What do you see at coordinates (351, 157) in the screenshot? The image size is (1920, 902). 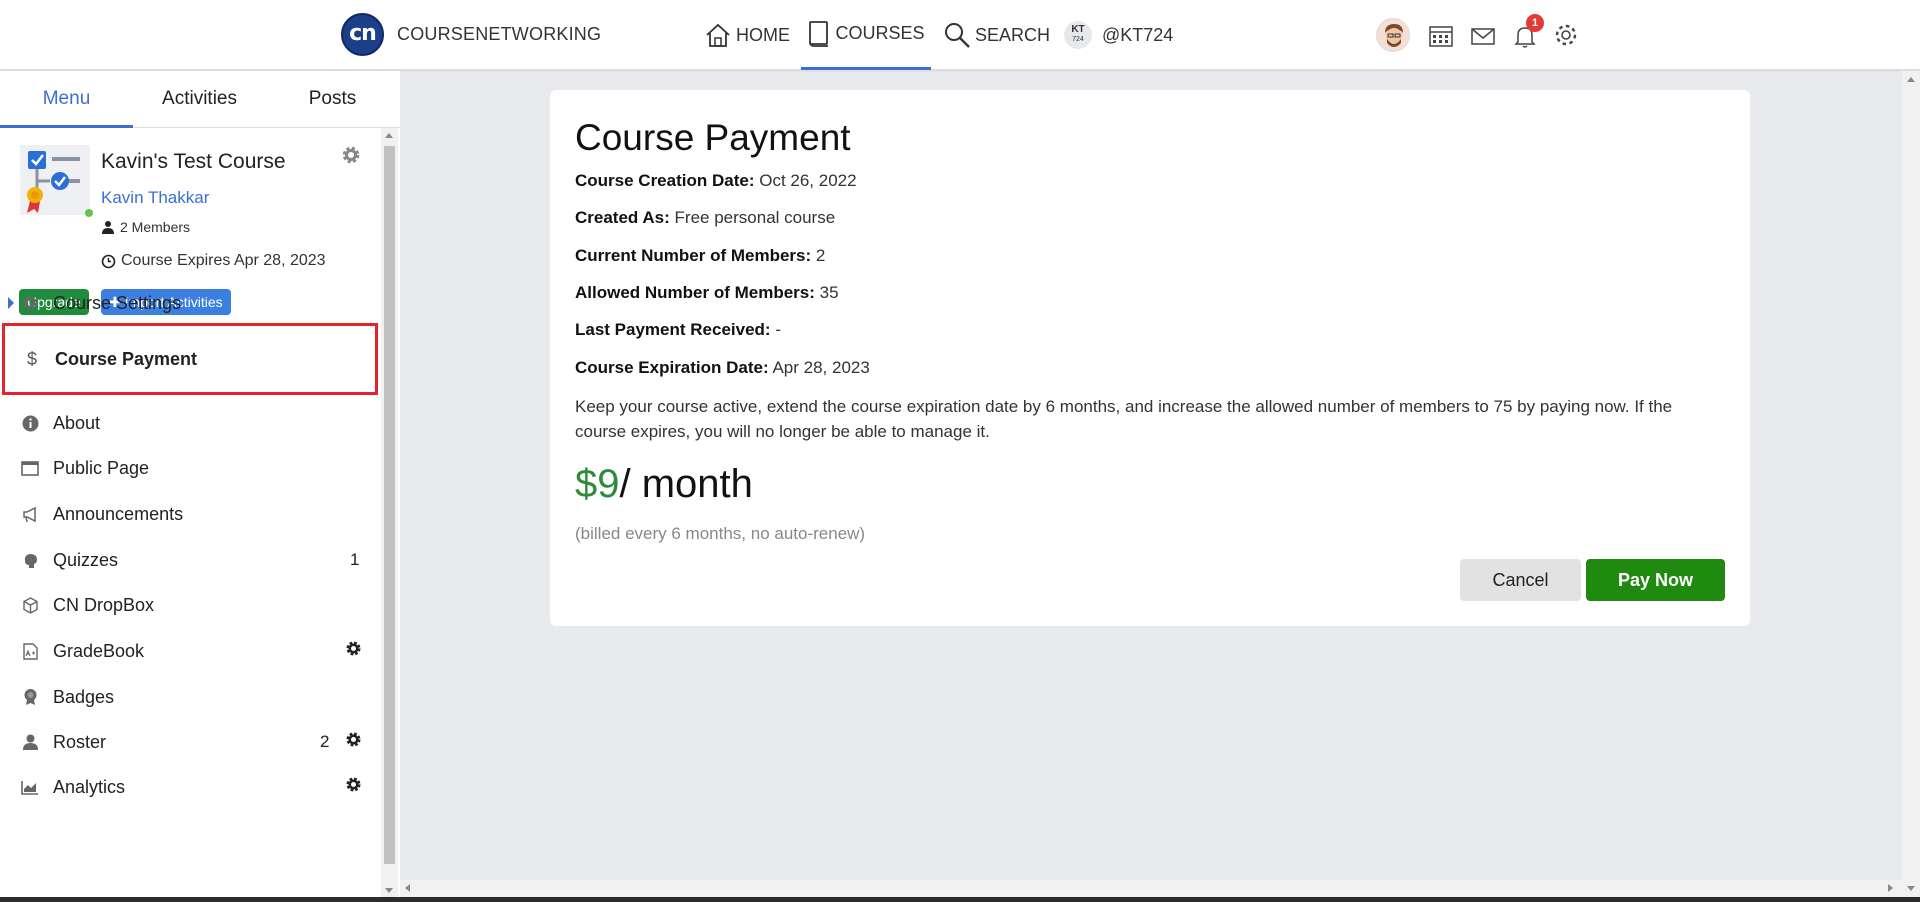 I see `course-card-settings-button` at bounding box center [351, 157].